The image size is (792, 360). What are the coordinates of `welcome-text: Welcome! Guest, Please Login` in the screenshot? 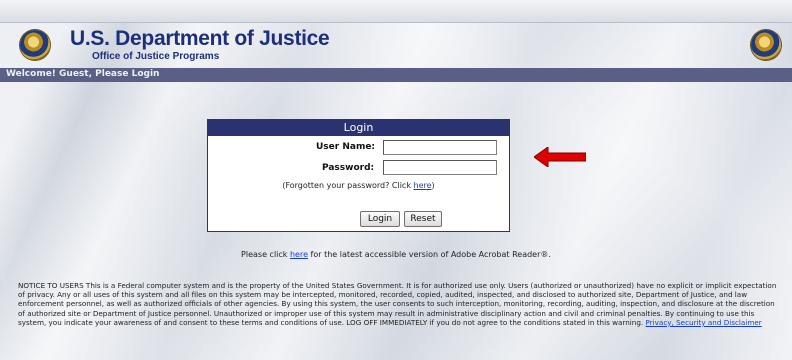 It's located at (83, 74).